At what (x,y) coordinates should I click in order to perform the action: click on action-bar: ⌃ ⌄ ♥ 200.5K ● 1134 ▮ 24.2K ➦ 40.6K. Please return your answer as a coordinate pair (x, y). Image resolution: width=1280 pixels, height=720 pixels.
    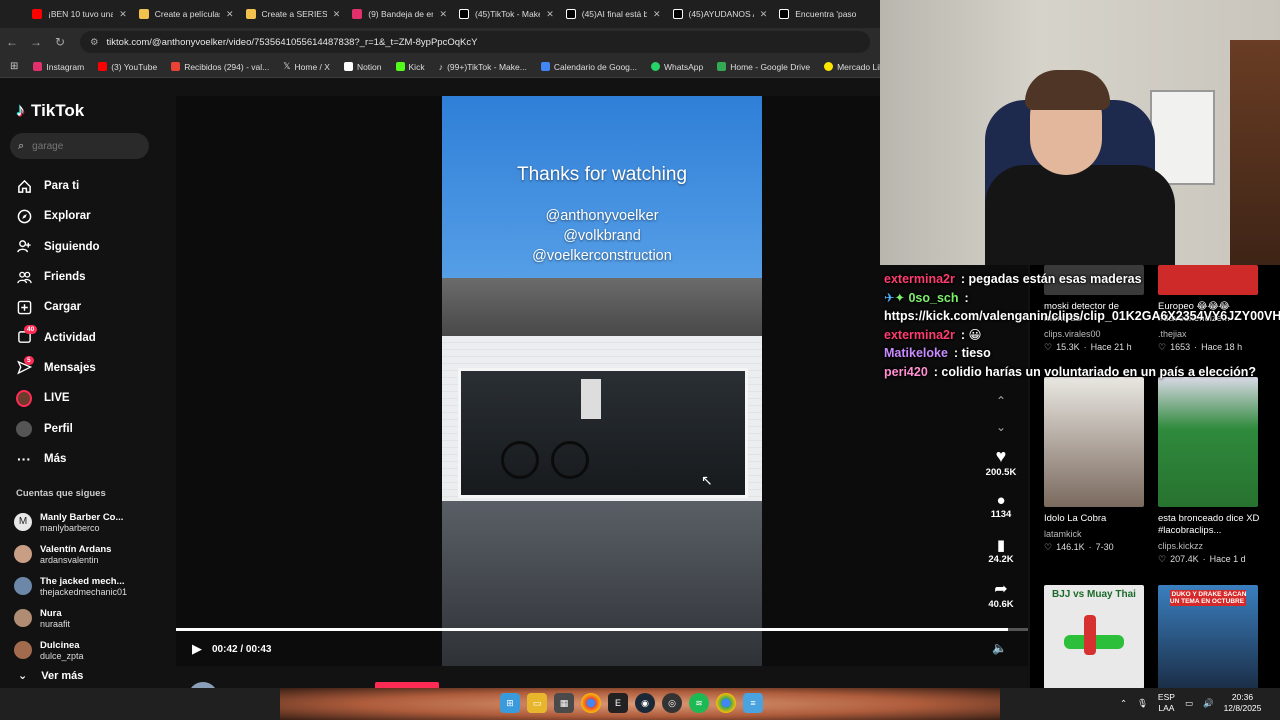
    Looking at the image, I should click on (1001, 502).